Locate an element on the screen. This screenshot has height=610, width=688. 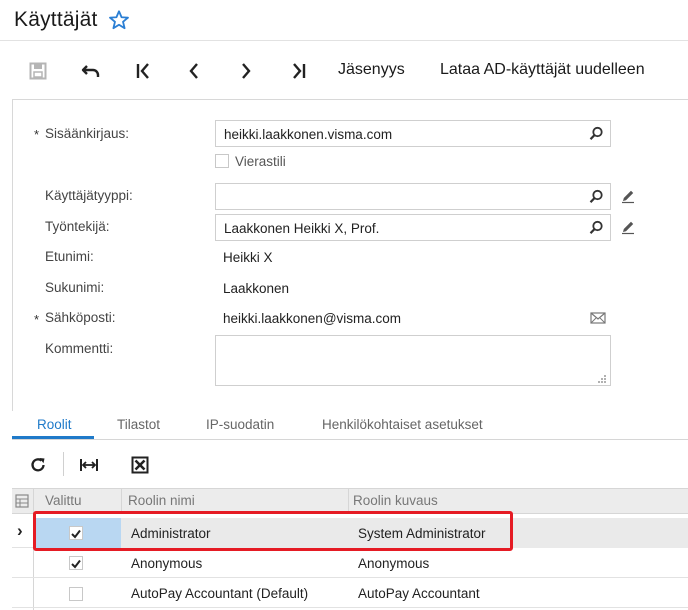
login-field: heikki.laakkonen.visma.com is located at coordinates (413, 133).